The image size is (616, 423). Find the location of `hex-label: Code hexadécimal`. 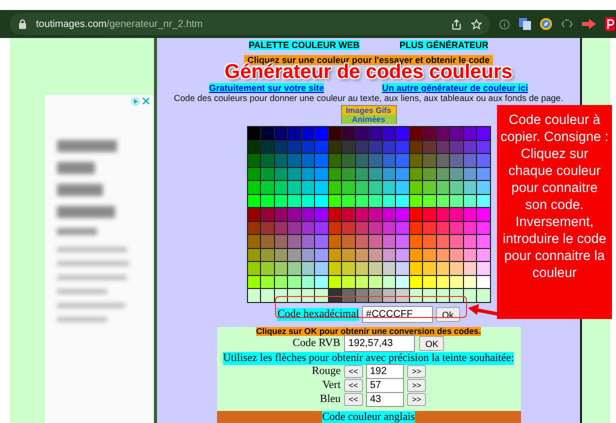

hex-label: Code hexadécimal is located at coordinates (318, 314).